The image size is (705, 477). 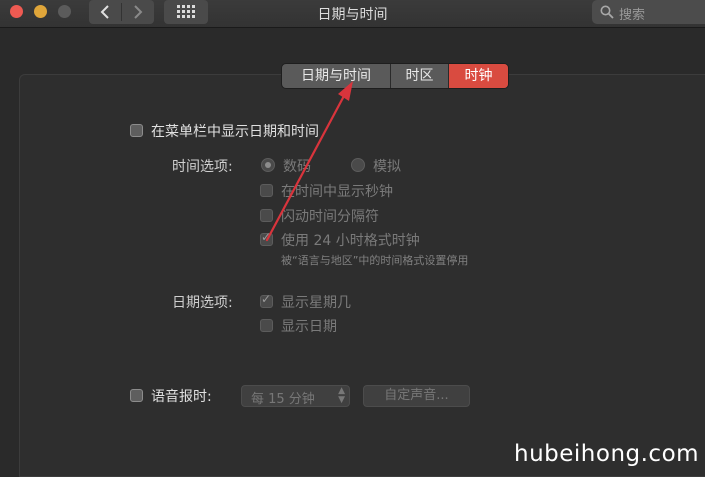 I want to click on annotation-arrow, so click(x=309, y=161).